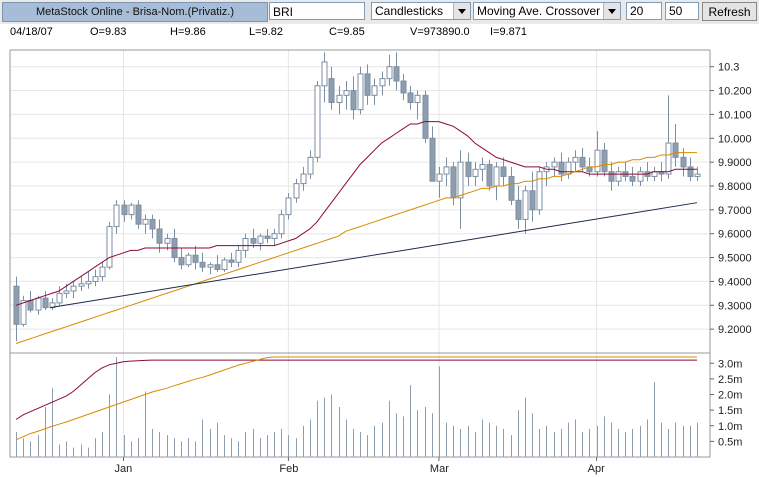  Describe the element at coordinates (288, 469) in the screenshot. I see `time-tick-label: Feb` at that location.